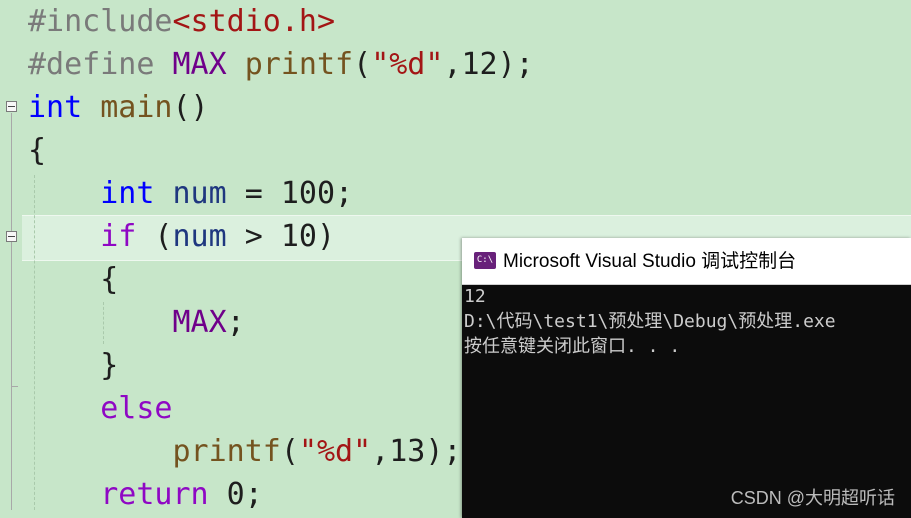 This screenshot has height=518, width=911. Describe the element at coordinates (11, 311) in the screenshot. I see `fold-line-main` at that location.